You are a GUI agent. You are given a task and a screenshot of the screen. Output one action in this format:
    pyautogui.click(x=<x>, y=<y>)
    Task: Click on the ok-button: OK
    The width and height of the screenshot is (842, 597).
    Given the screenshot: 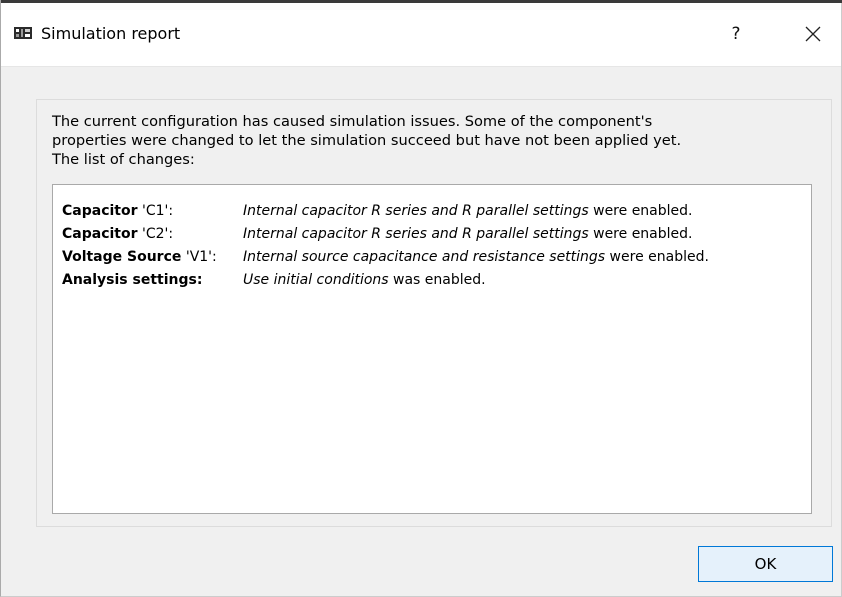 What is the action you would take?
    pyautogui.click(x=765, y=564)
    